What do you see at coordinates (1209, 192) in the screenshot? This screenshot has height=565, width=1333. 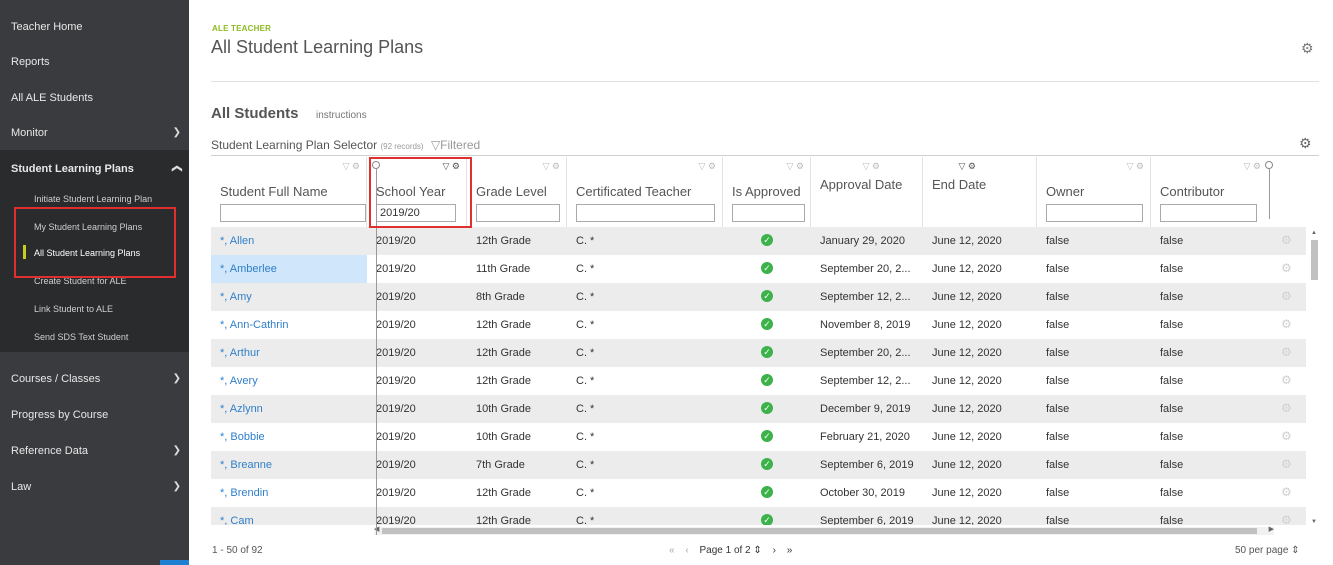 I see `column-header-contributor: ▽ ⚙ Contributor` at bounding box center [1209, 192].